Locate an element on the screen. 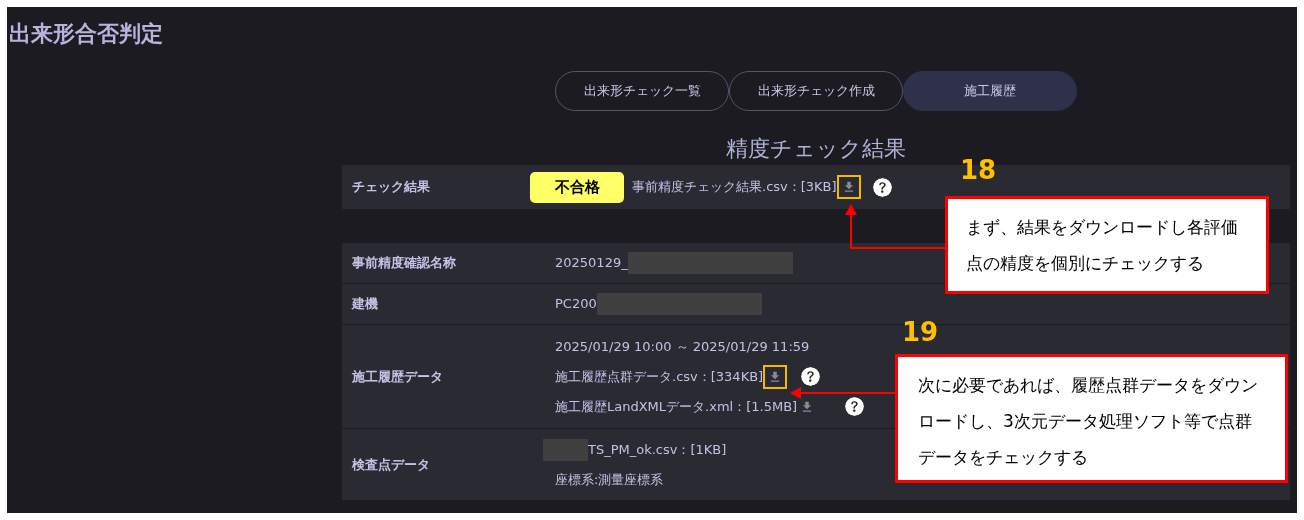  value-text: TS_PM_ok.csv：[1KB] is located at coordinates (657, 449).